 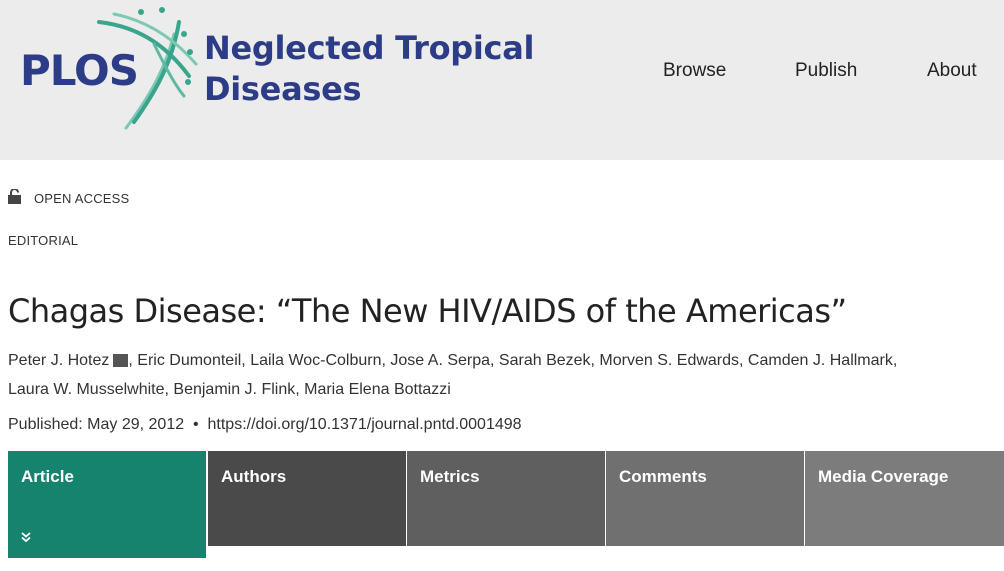 What do you see at coordinates (904, 498) in the screenshot?
I see `tab-media-coverage: Media Coverage` at bounding box center [904, 498].